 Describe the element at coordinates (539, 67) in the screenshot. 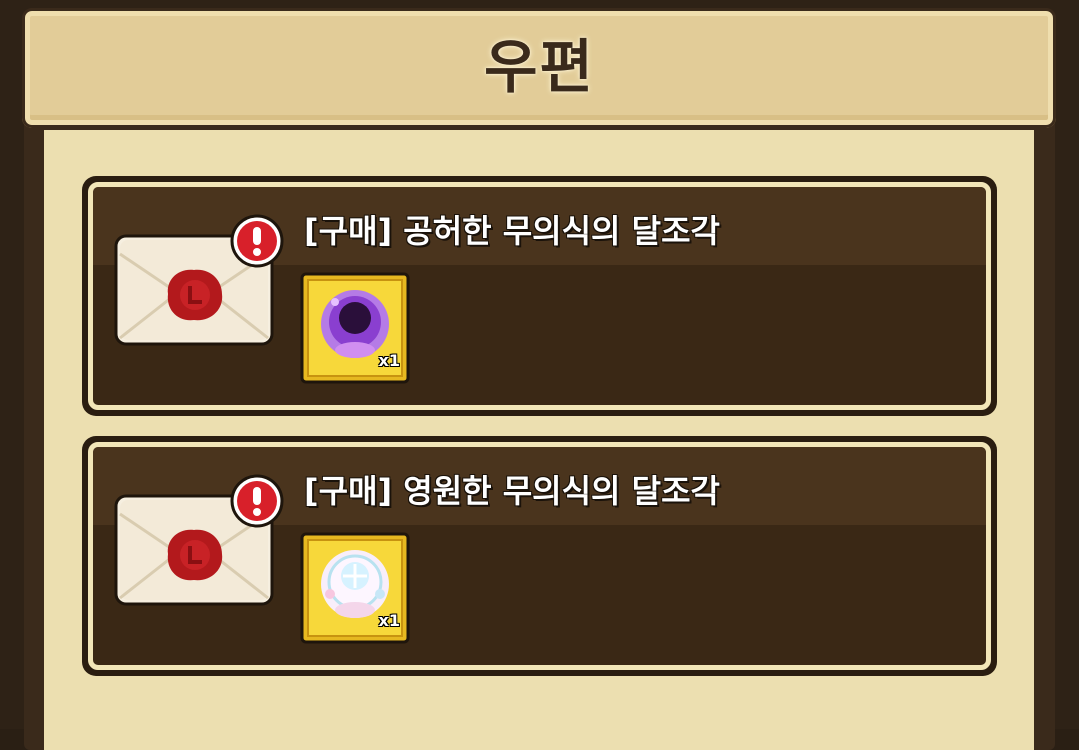

I see `page-title: 우편` at that location.